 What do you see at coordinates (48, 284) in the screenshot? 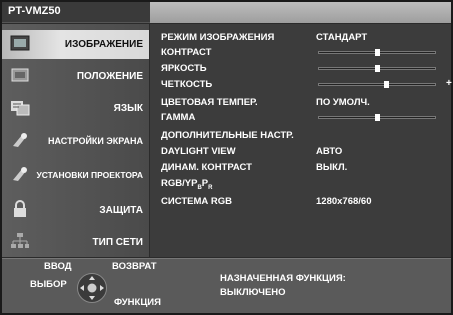
I see `select-hint: ВЫБОР` at bounding box center [48, 284].